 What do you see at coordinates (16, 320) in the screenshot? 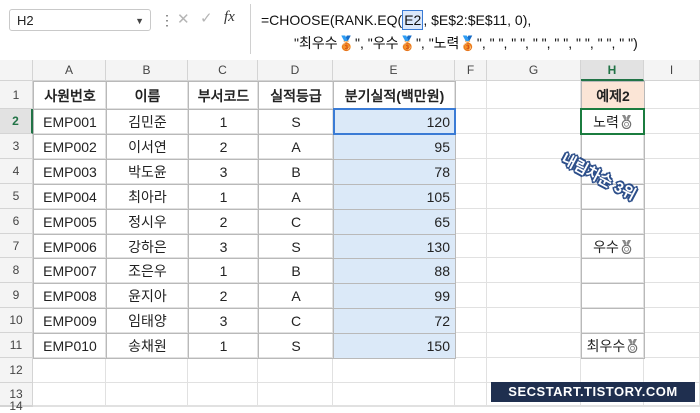
I see `row-header-10: 10` at bounding box center [16, 320].